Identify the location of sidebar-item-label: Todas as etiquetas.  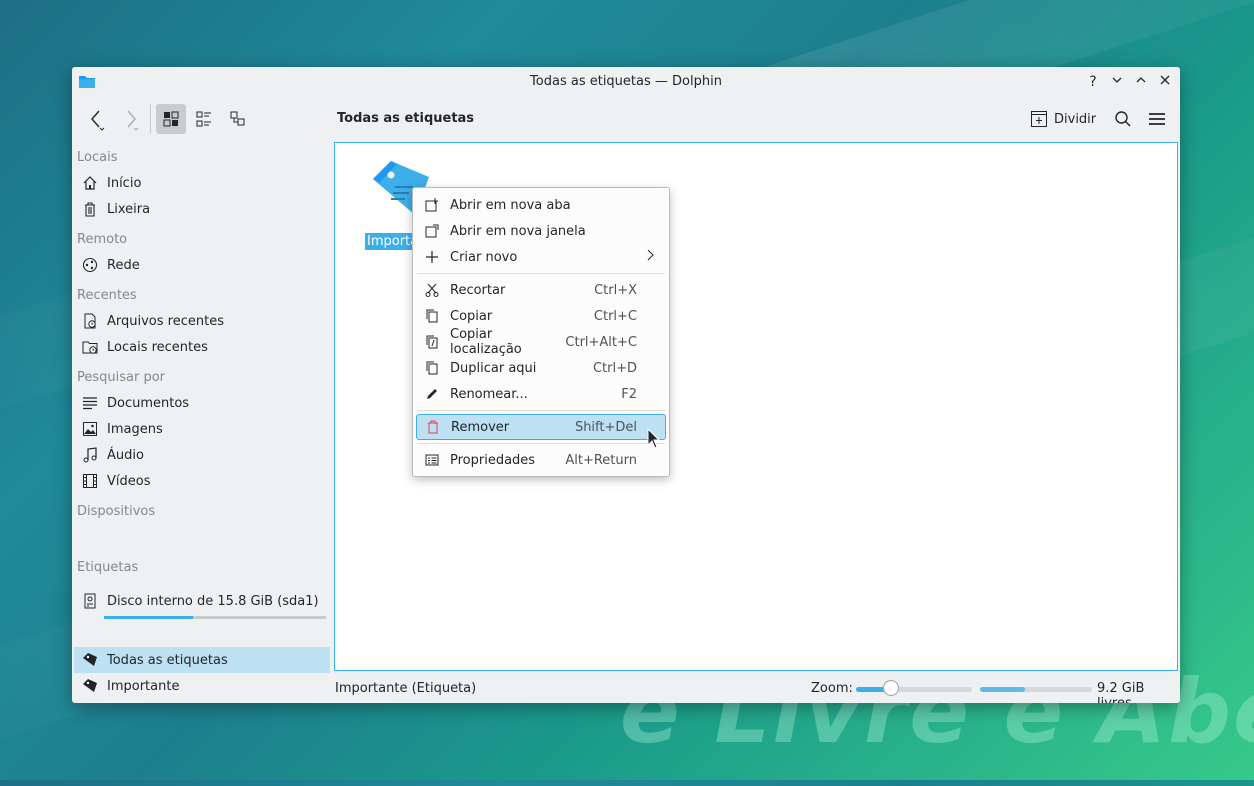
(167, 660).